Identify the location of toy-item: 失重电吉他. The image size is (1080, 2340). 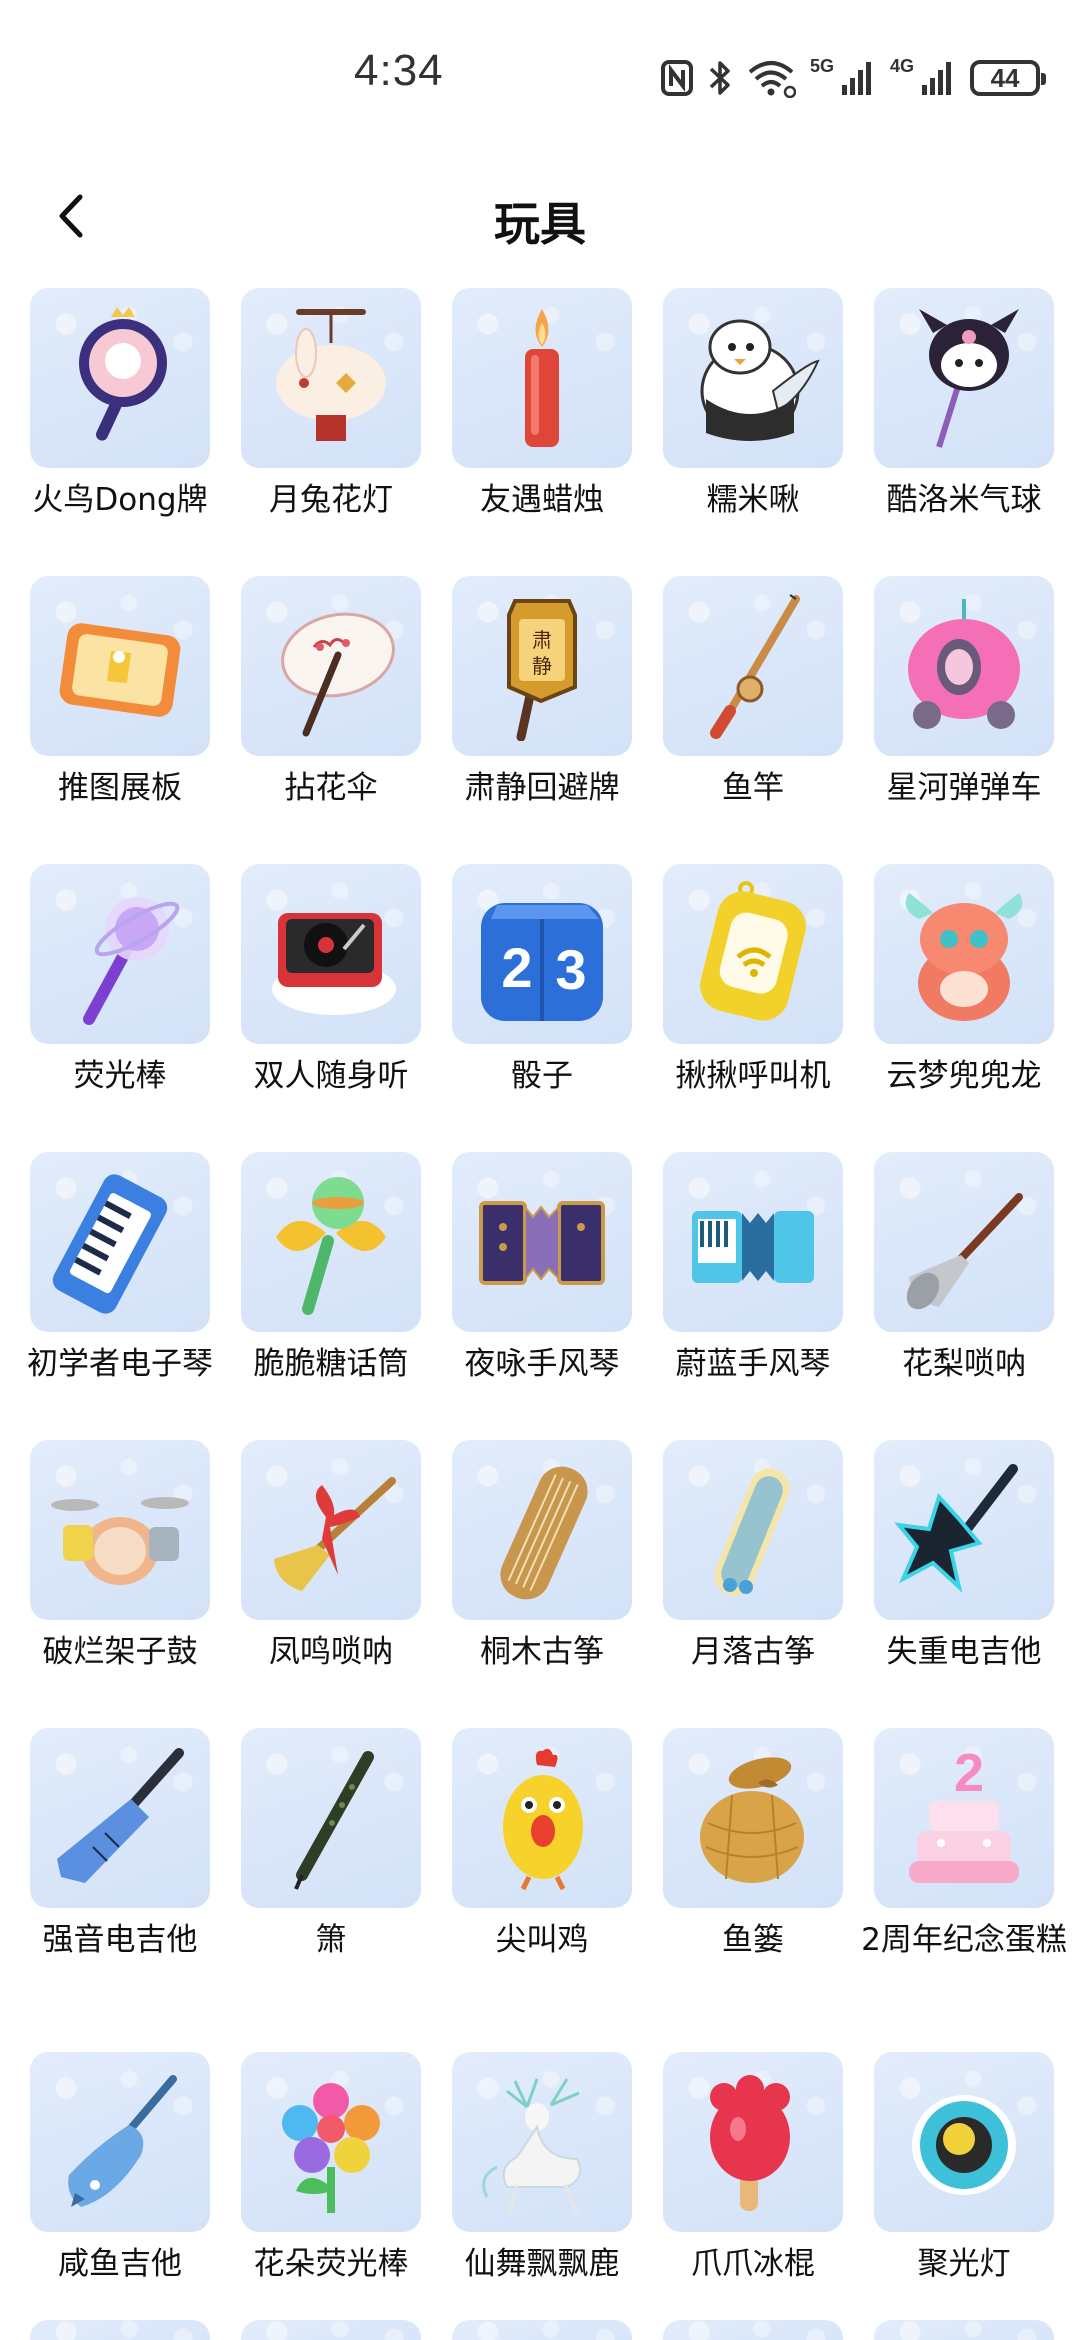
(964, 1556).